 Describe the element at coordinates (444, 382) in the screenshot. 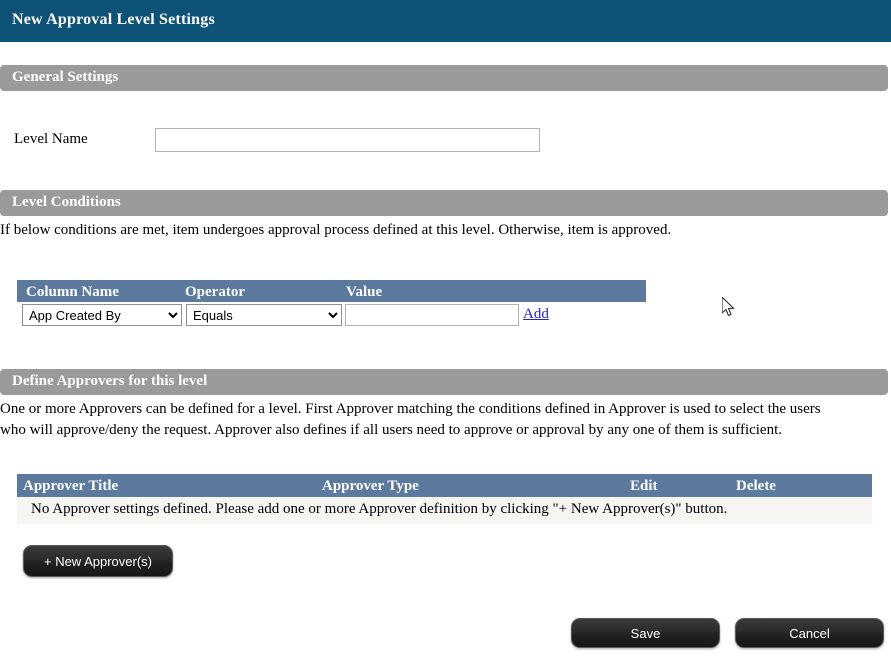

I see `section-header-define-approvers: Define Approvers for this level` at that location.